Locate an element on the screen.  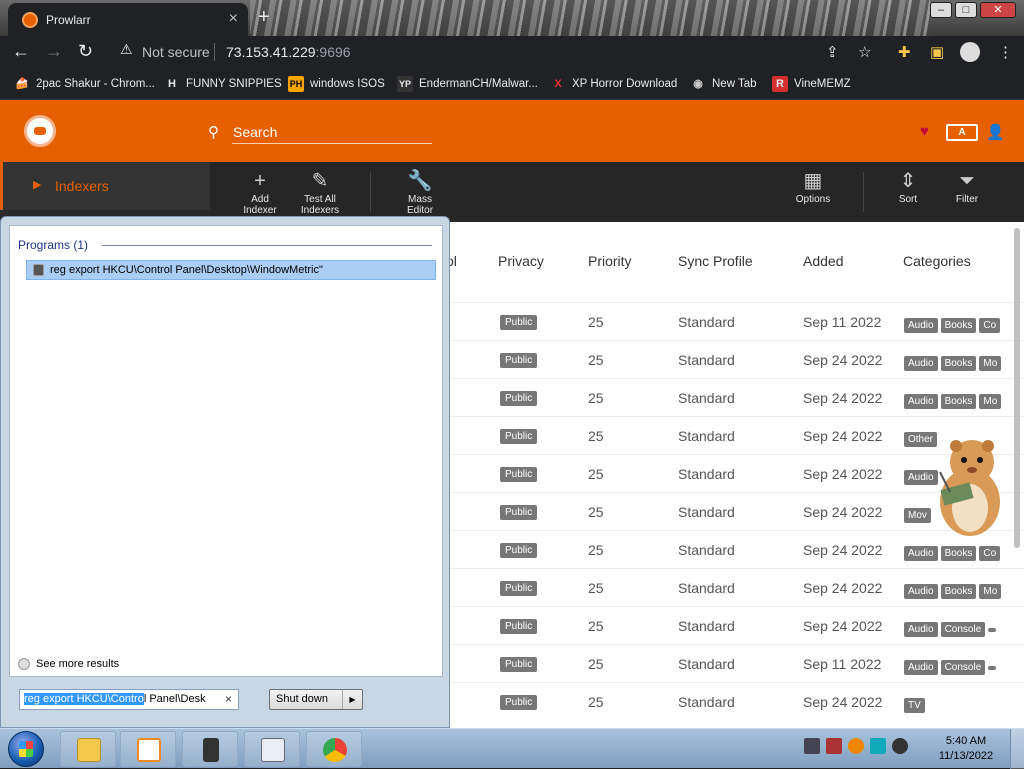
url-text: 73.153.41.229:9696 is located at coordinates (288, 52).